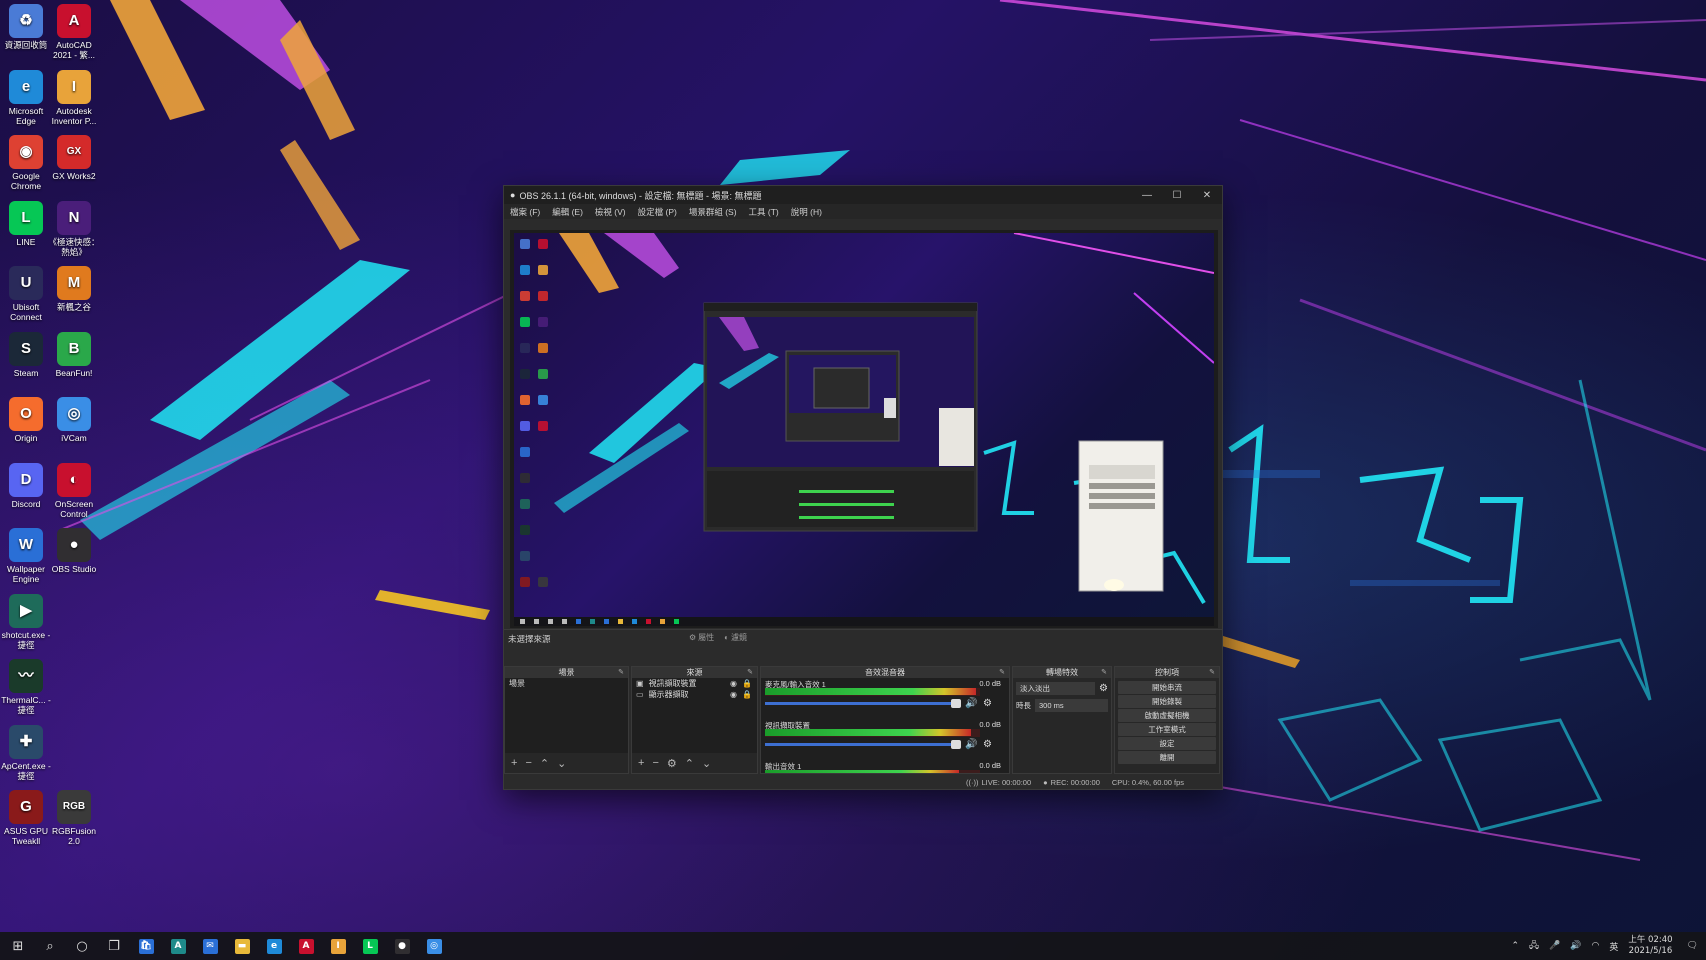 This screenshot has width=1706, height=960. I want to click on close-button: ✕, so click(1207, 195).